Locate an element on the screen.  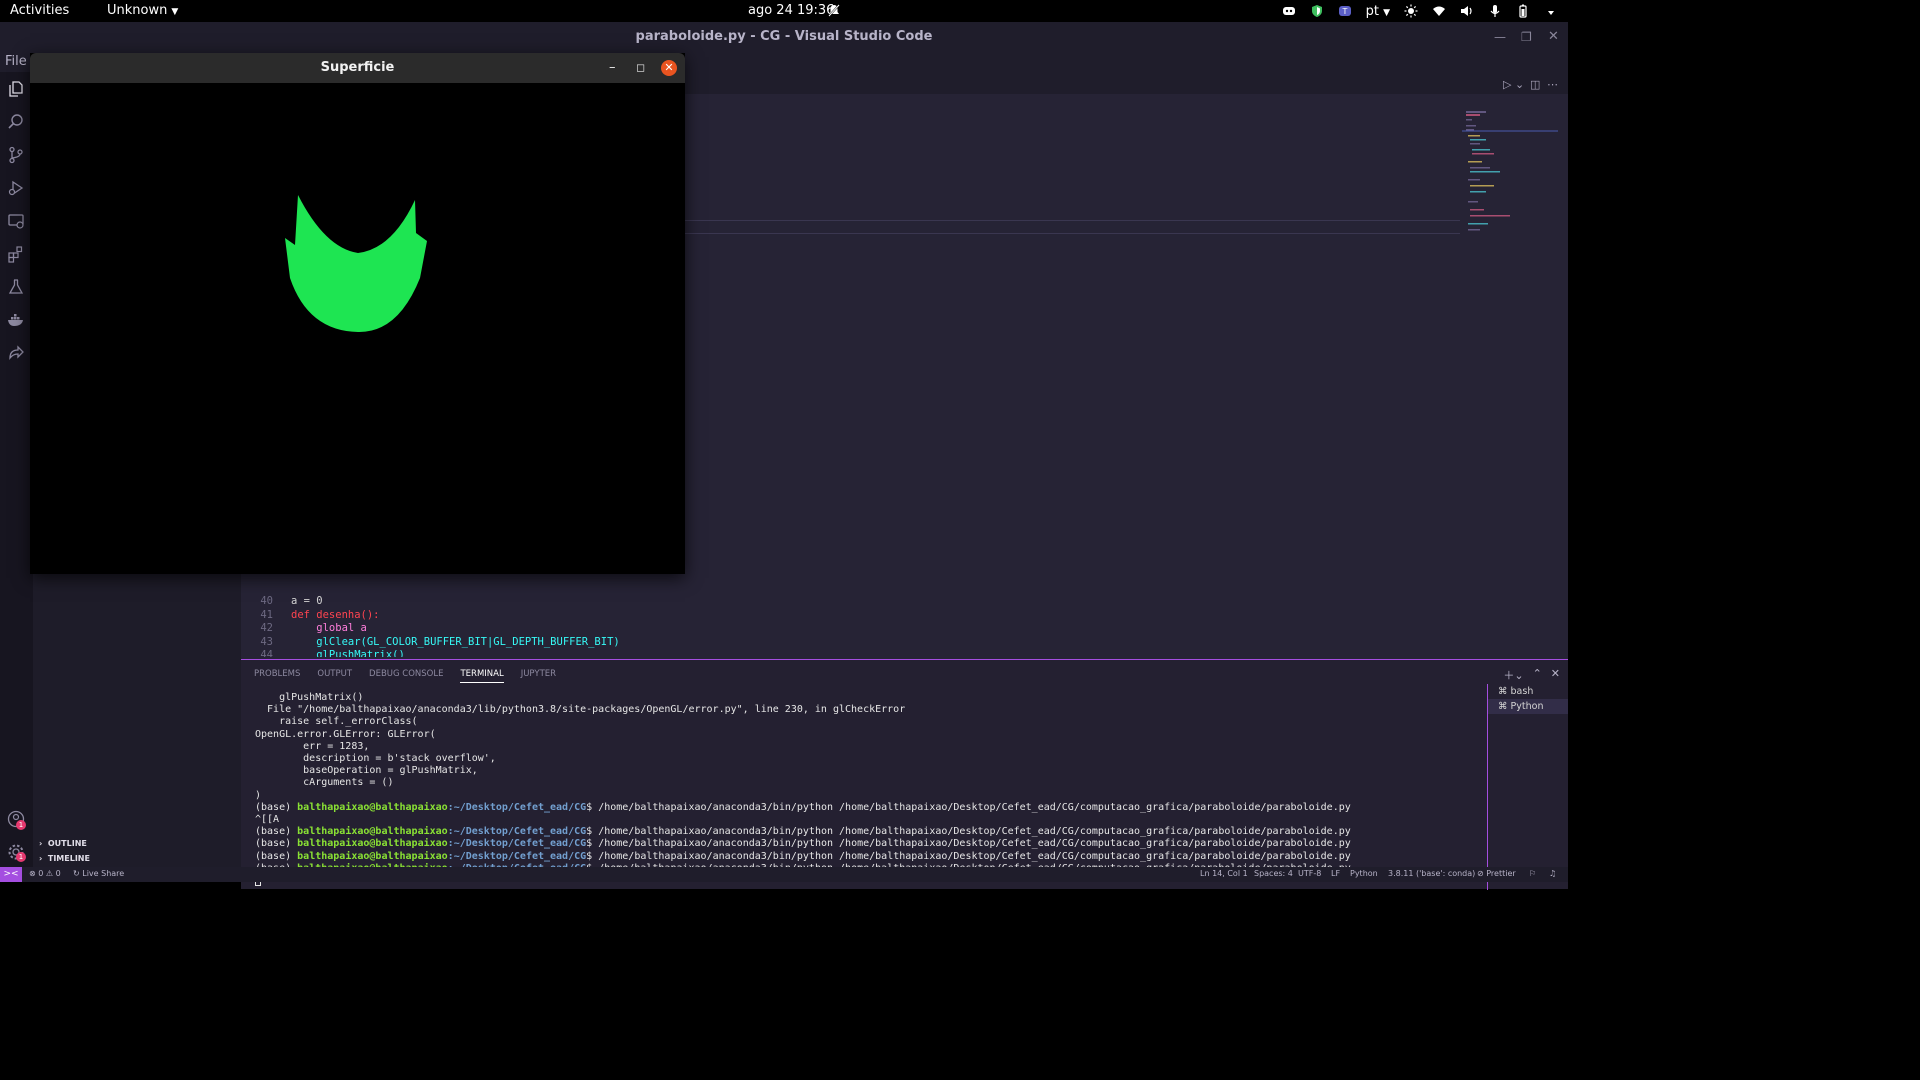
run-python-icon: ▷ ⌄ is located at coordinates (1513, 84).